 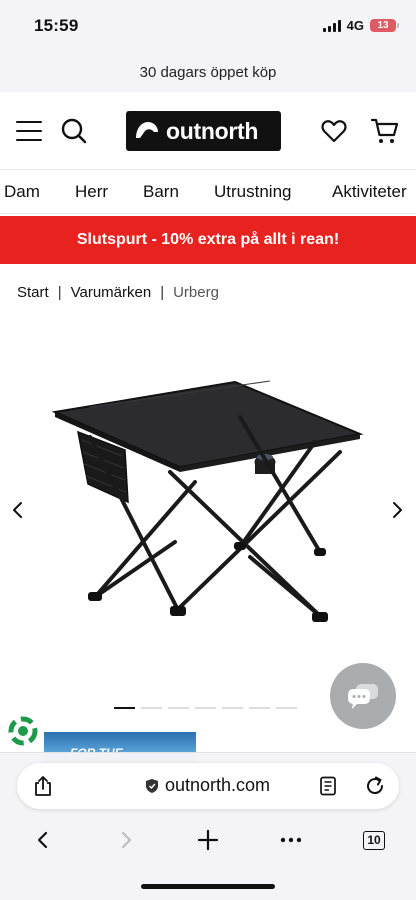 I want to click on nav-item-aktiviteter: Aktiviteter, so click(x=369, y=192).